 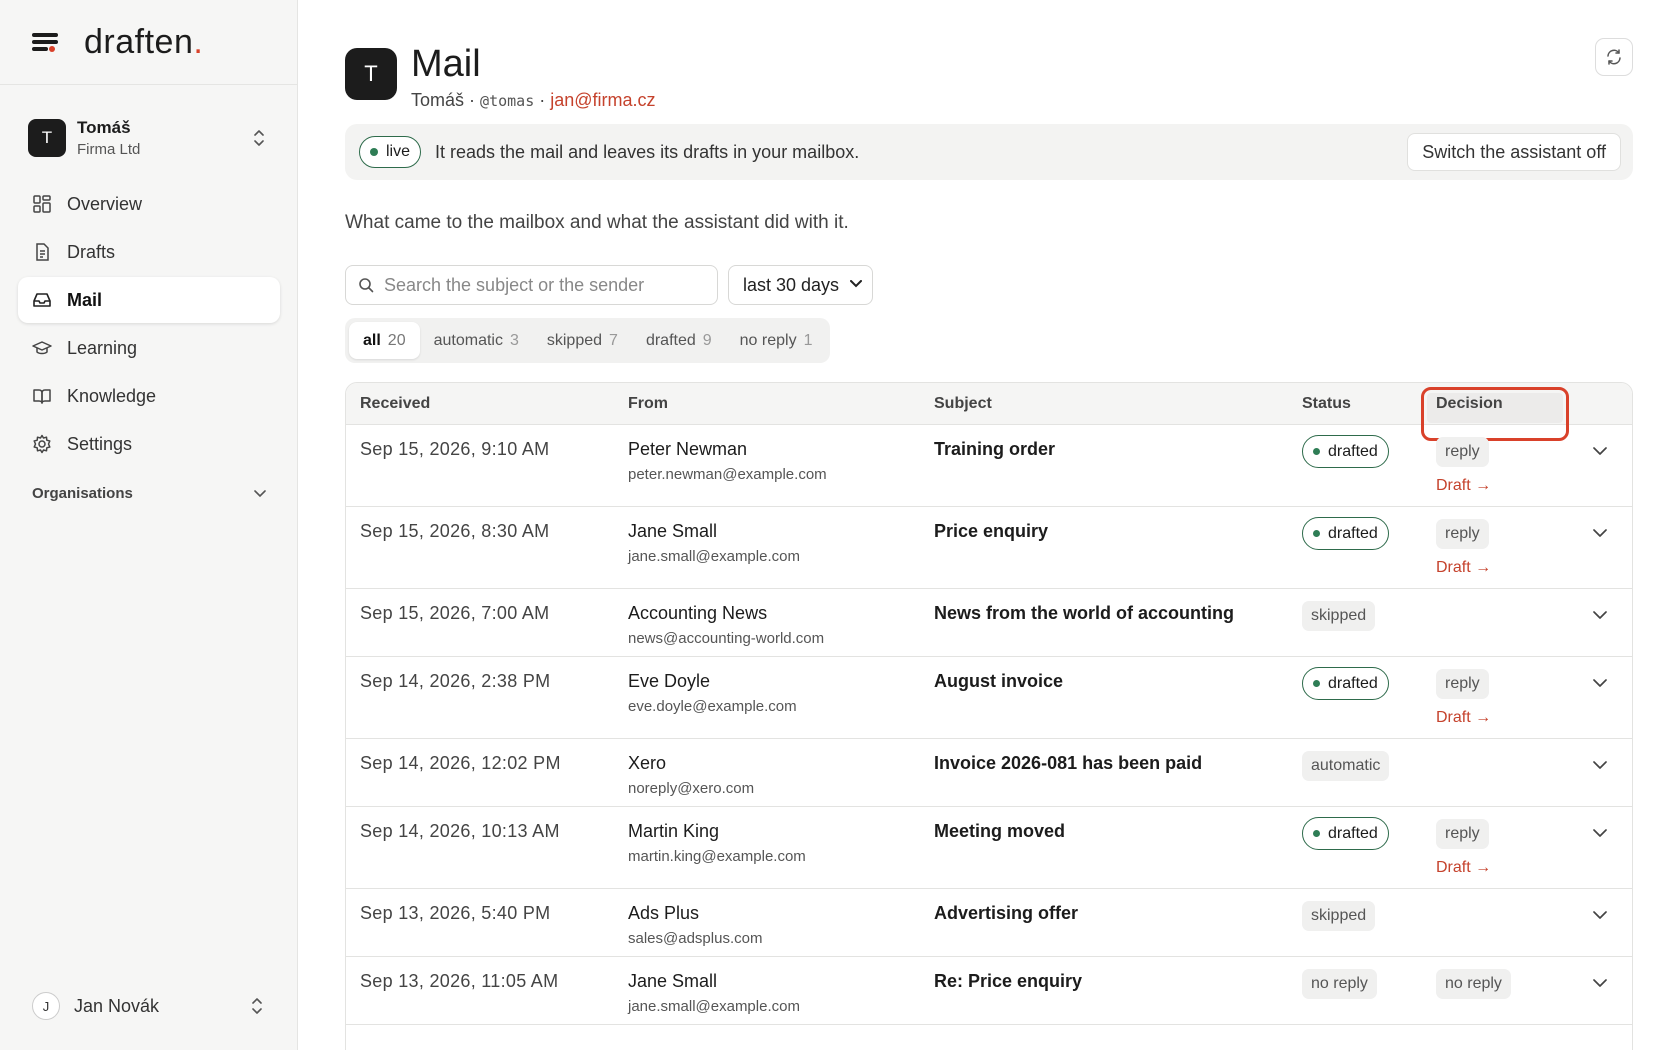 I want to click on sender-email: eve.doyle@example.com, so click(x=712, y=706).